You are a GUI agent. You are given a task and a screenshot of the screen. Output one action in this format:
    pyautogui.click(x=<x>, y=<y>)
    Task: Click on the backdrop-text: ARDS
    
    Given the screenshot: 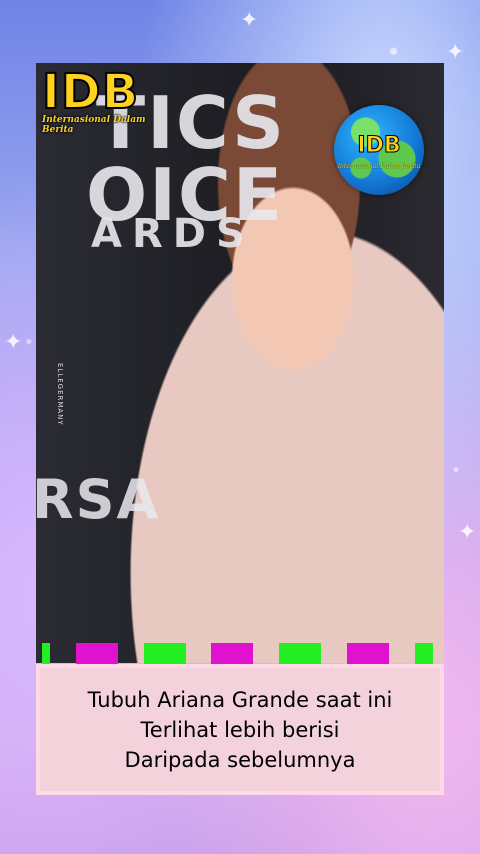 What is the action you would take?
    pyautogui.click(x=173, y=234)
    